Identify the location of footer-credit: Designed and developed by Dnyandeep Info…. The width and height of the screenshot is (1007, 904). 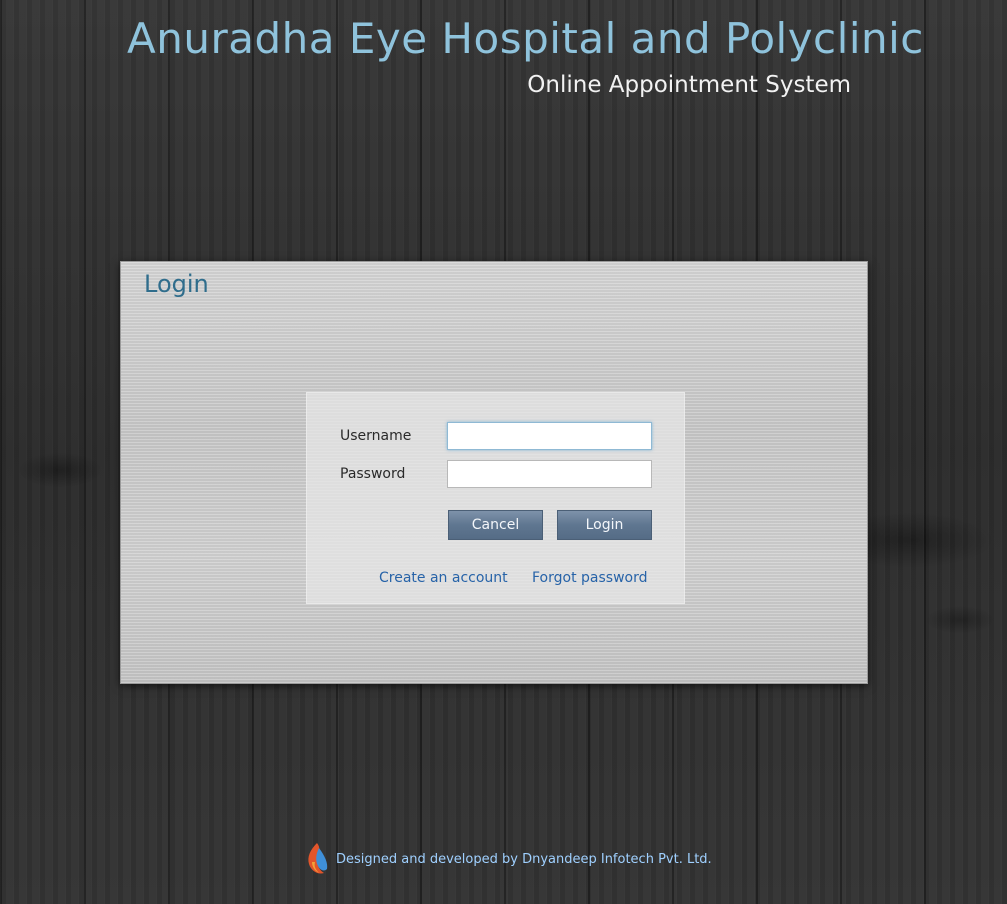
(524, 859).